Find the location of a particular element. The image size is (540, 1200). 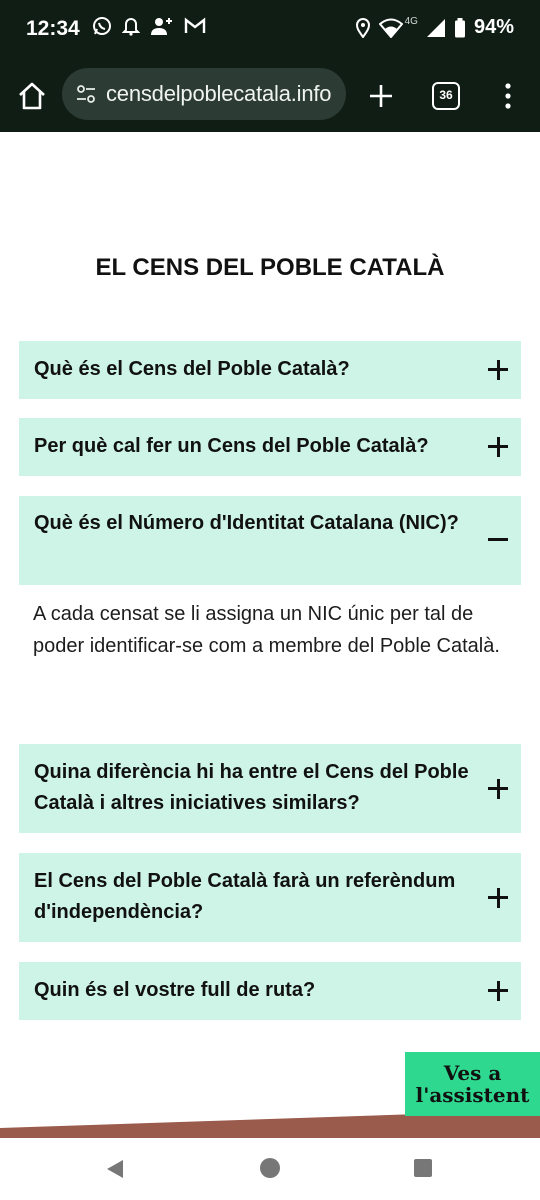

address-bar: censdelpoblecatala.info is located at coordinates (204, 94).